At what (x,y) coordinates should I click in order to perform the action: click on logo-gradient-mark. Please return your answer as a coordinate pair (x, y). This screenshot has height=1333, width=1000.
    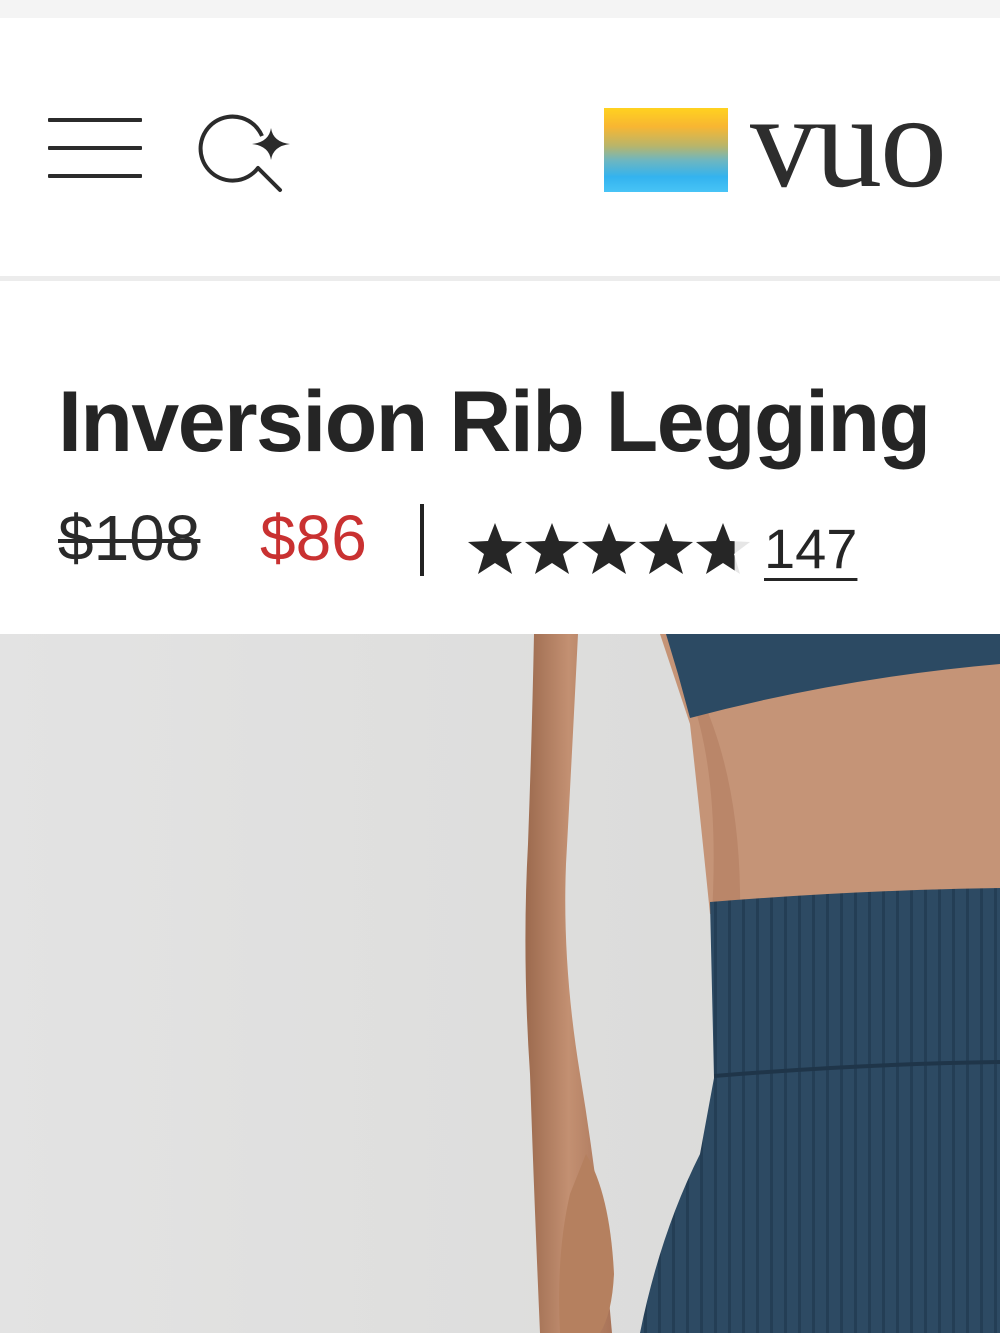
    Looking at the image, I should click on (666, 150).